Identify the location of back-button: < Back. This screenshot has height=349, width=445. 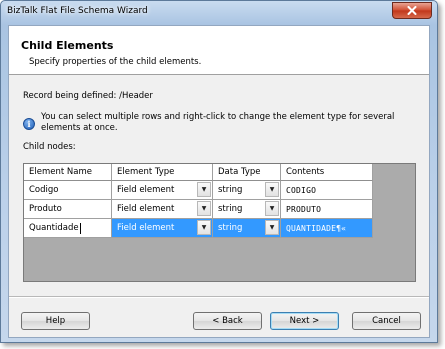
(227, 321).